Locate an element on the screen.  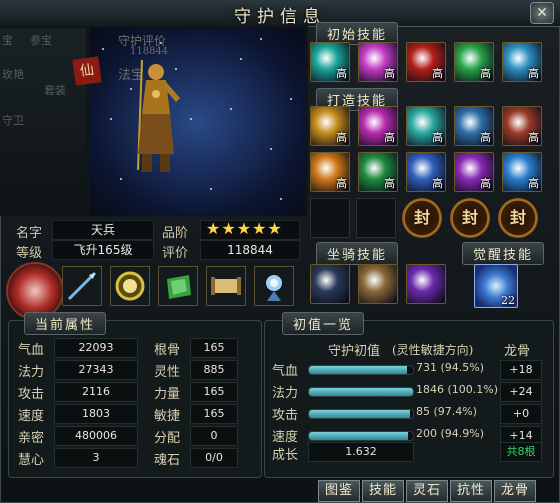
vortex-skill-icon: 高 is located at coordinates (330, 62).